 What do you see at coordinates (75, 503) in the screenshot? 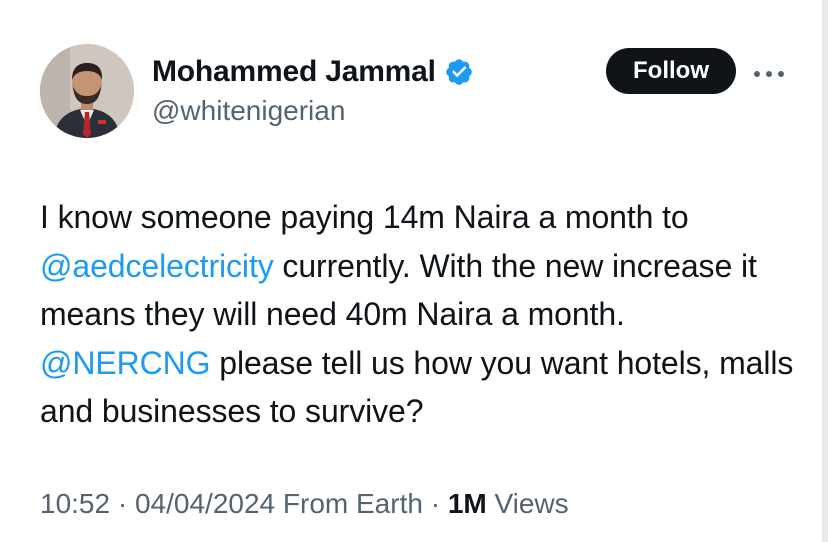
I see `tweet-time: 10:52` at bounding box center [75, 503].